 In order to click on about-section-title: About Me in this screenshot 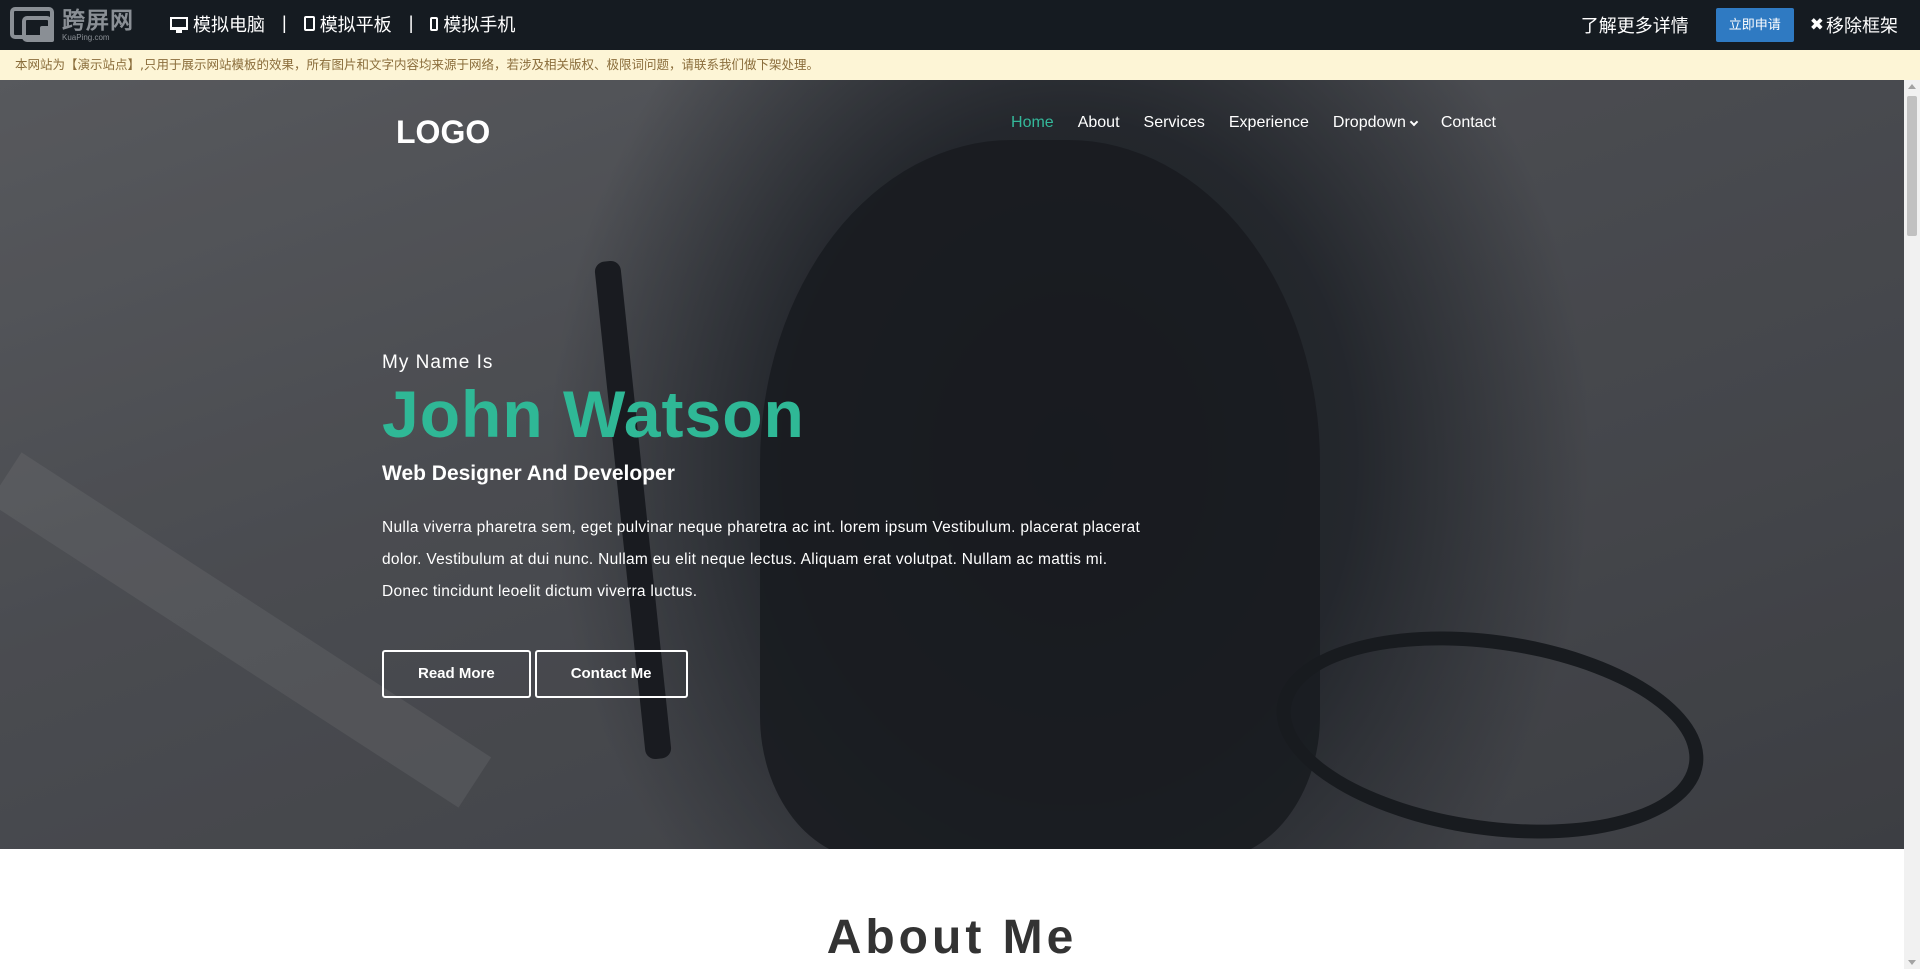, I will do `click(952, 937)`.